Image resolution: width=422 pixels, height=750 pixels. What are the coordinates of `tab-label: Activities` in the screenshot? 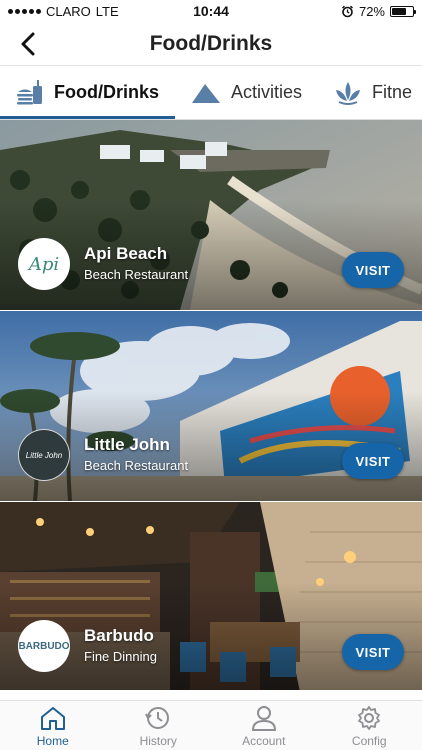 It's located at (267, 92).